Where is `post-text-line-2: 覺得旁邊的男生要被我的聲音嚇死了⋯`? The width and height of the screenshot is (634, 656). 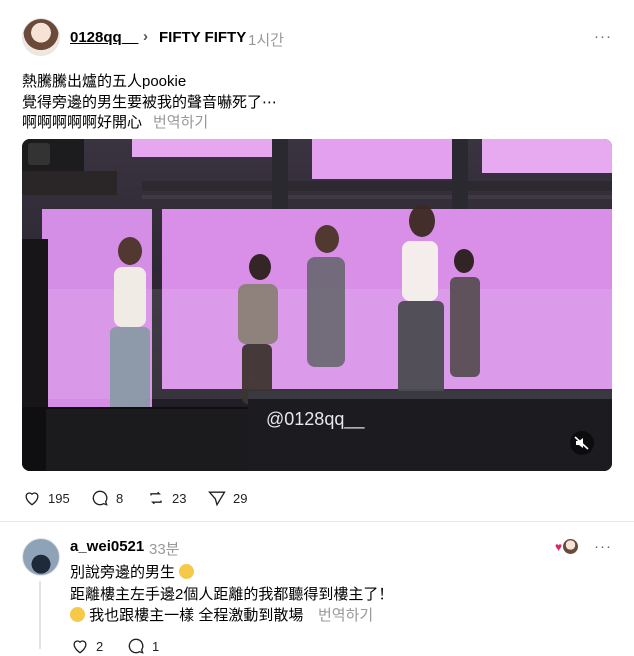
post-text-line-2: 覺得旁邊的男生要被我的聲音嚇死了⋯ is located at coordinates (150, 102).